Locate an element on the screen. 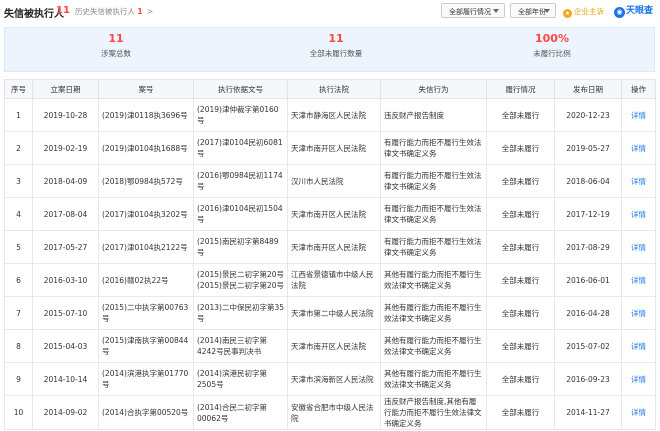  cell-basis-document: (2017)津0104民初6081号 is located at coordinates (240, 148).